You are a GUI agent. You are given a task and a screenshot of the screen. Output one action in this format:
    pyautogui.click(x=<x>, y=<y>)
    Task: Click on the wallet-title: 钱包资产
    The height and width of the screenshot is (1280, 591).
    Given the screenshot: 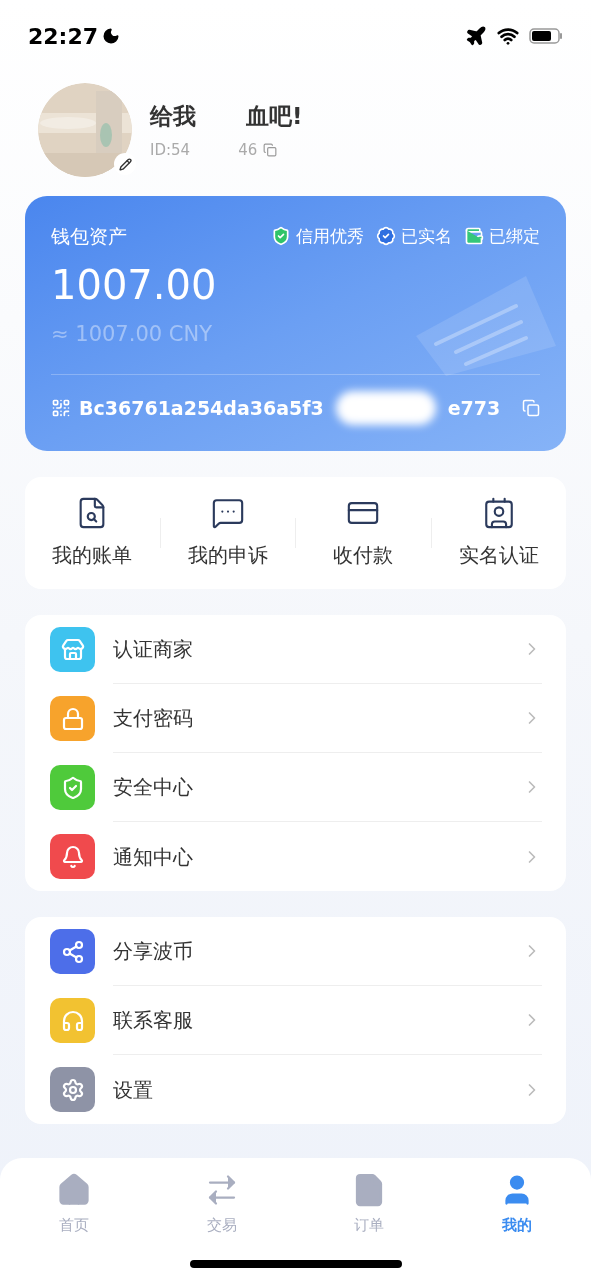 What is the action you would take?
    pyautogui.click(x=89, y=236)
    